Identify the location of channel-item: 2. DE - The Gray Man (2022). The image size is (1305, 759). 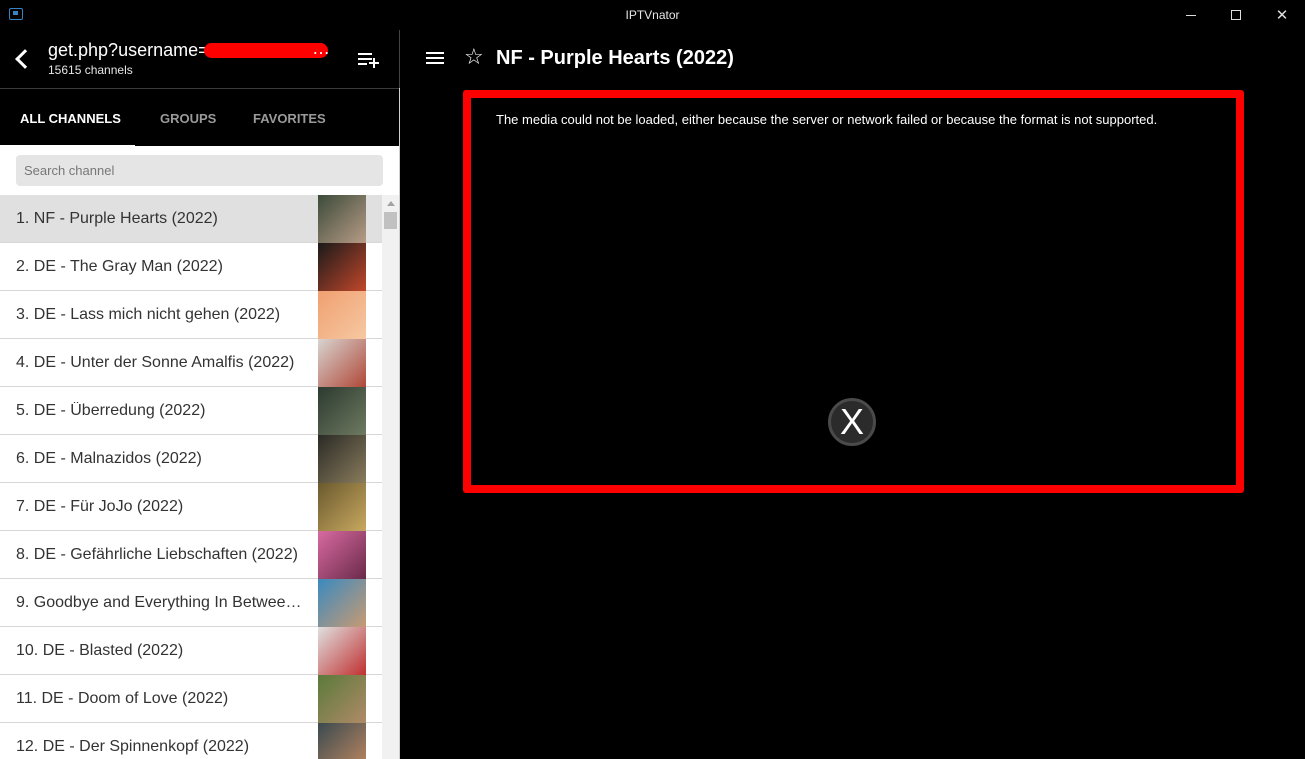
(191, 267).